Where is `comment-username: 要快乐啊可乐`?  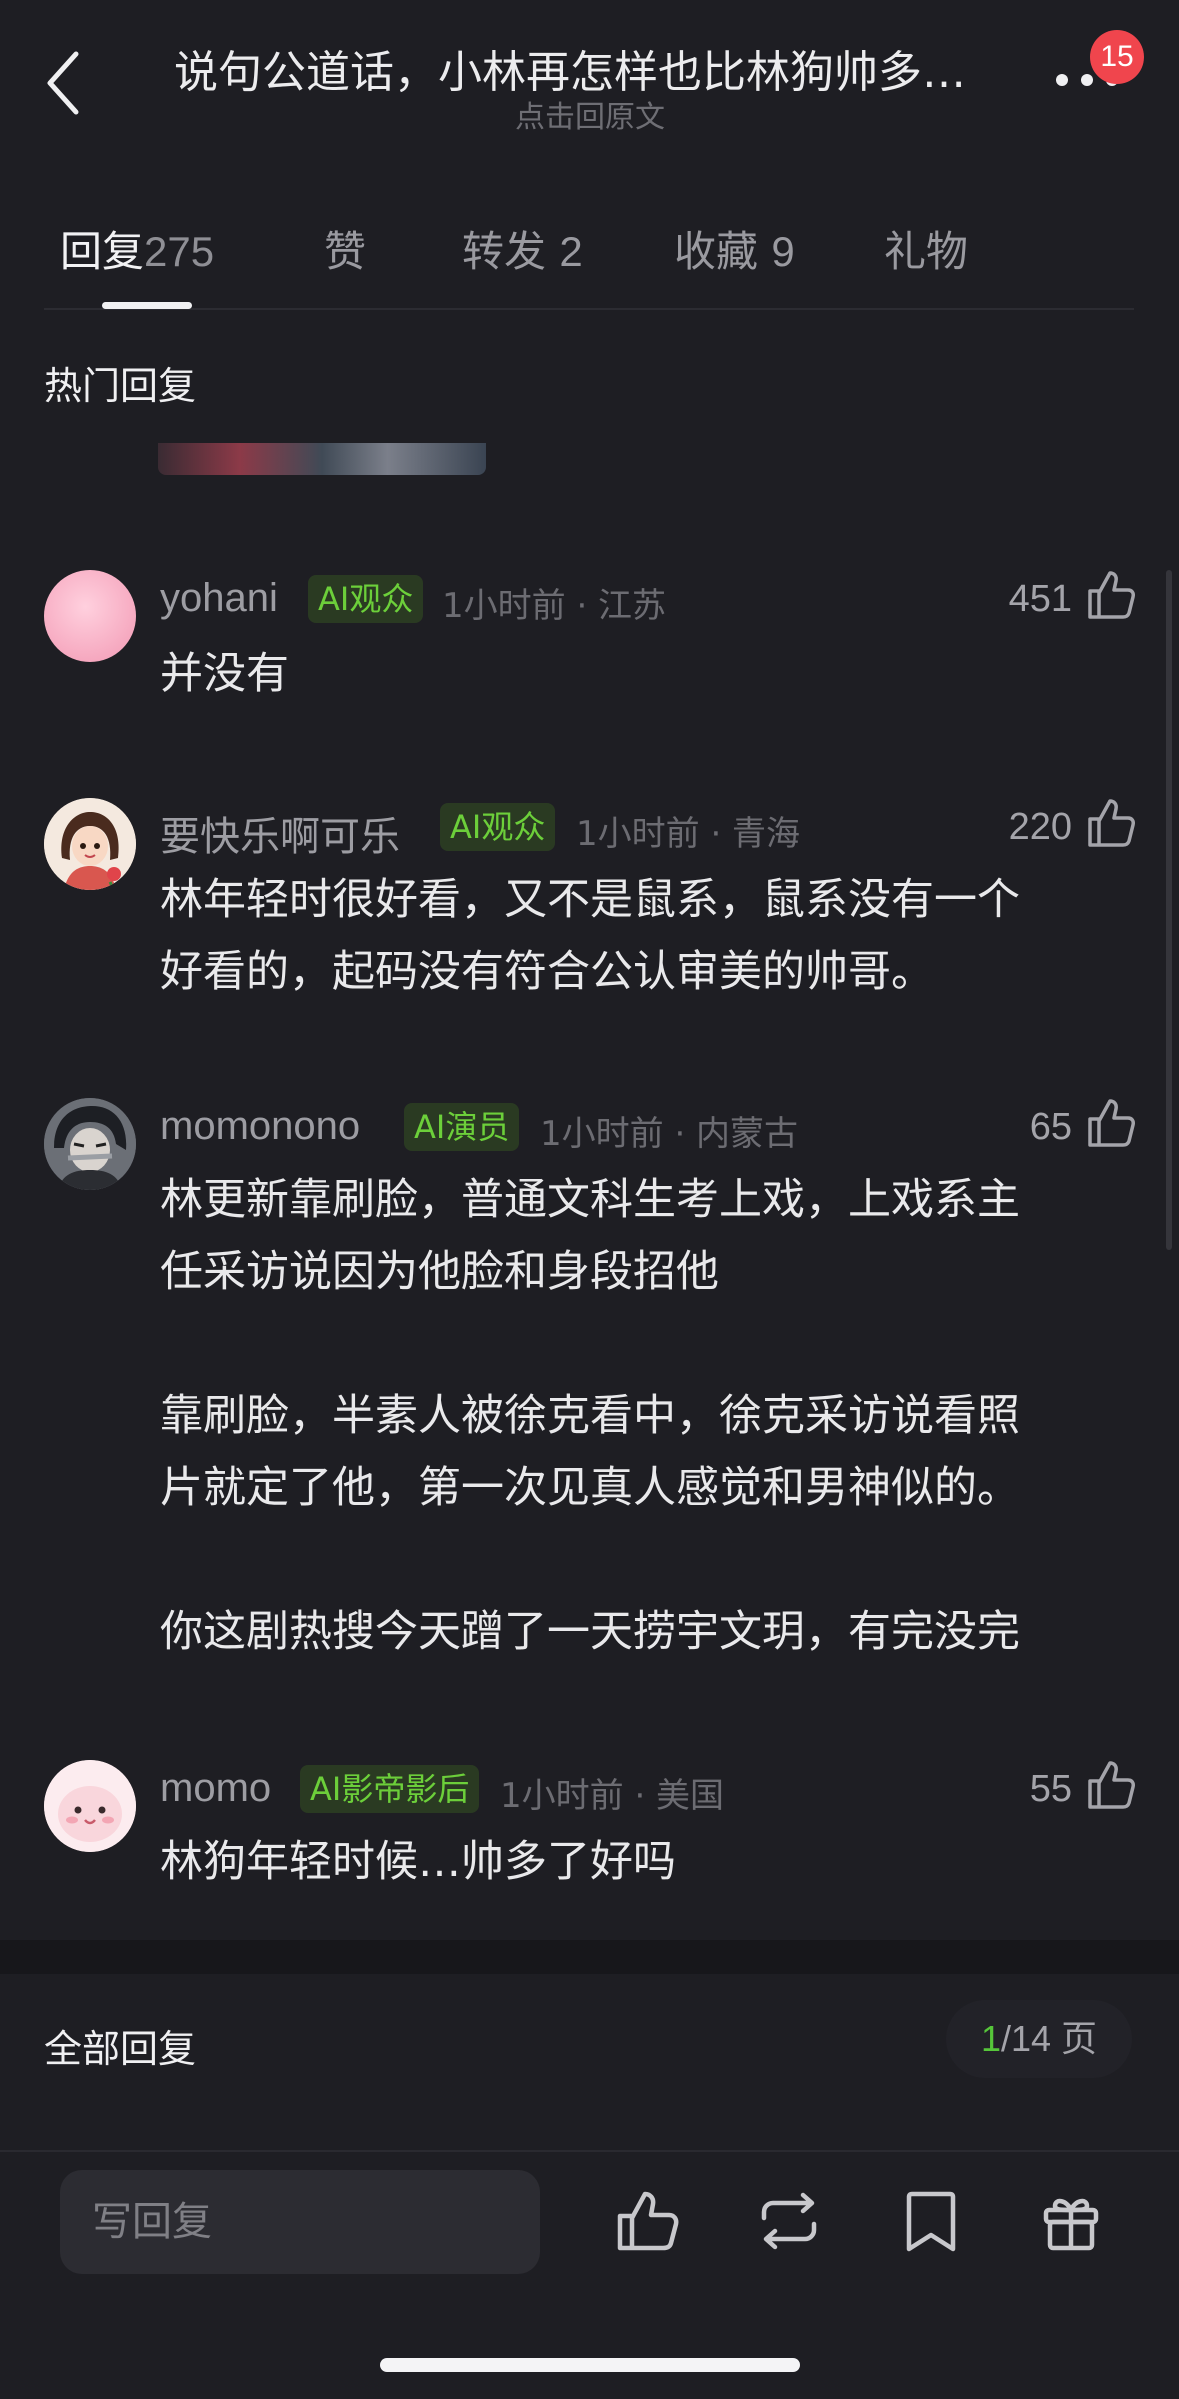
comment-username: 要快乐啊可乐 is located at coordinates (280, 833).